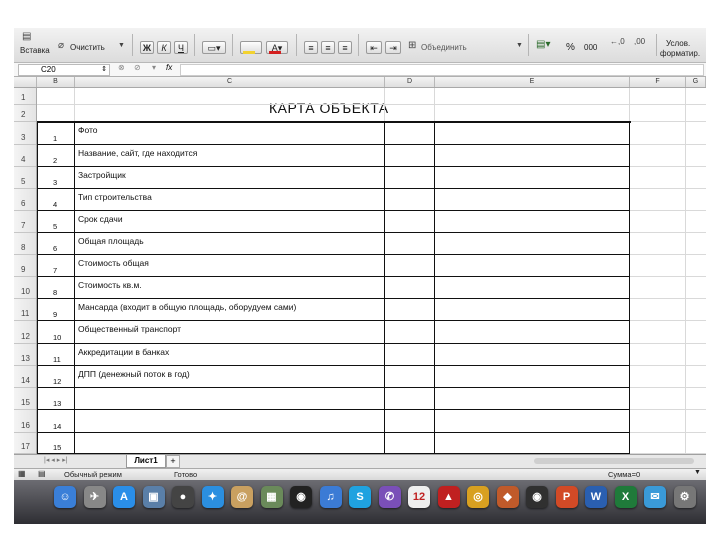 The width and height of the screenshot is (720, 540). I want to click on row-header: 5, so click(25, 178).